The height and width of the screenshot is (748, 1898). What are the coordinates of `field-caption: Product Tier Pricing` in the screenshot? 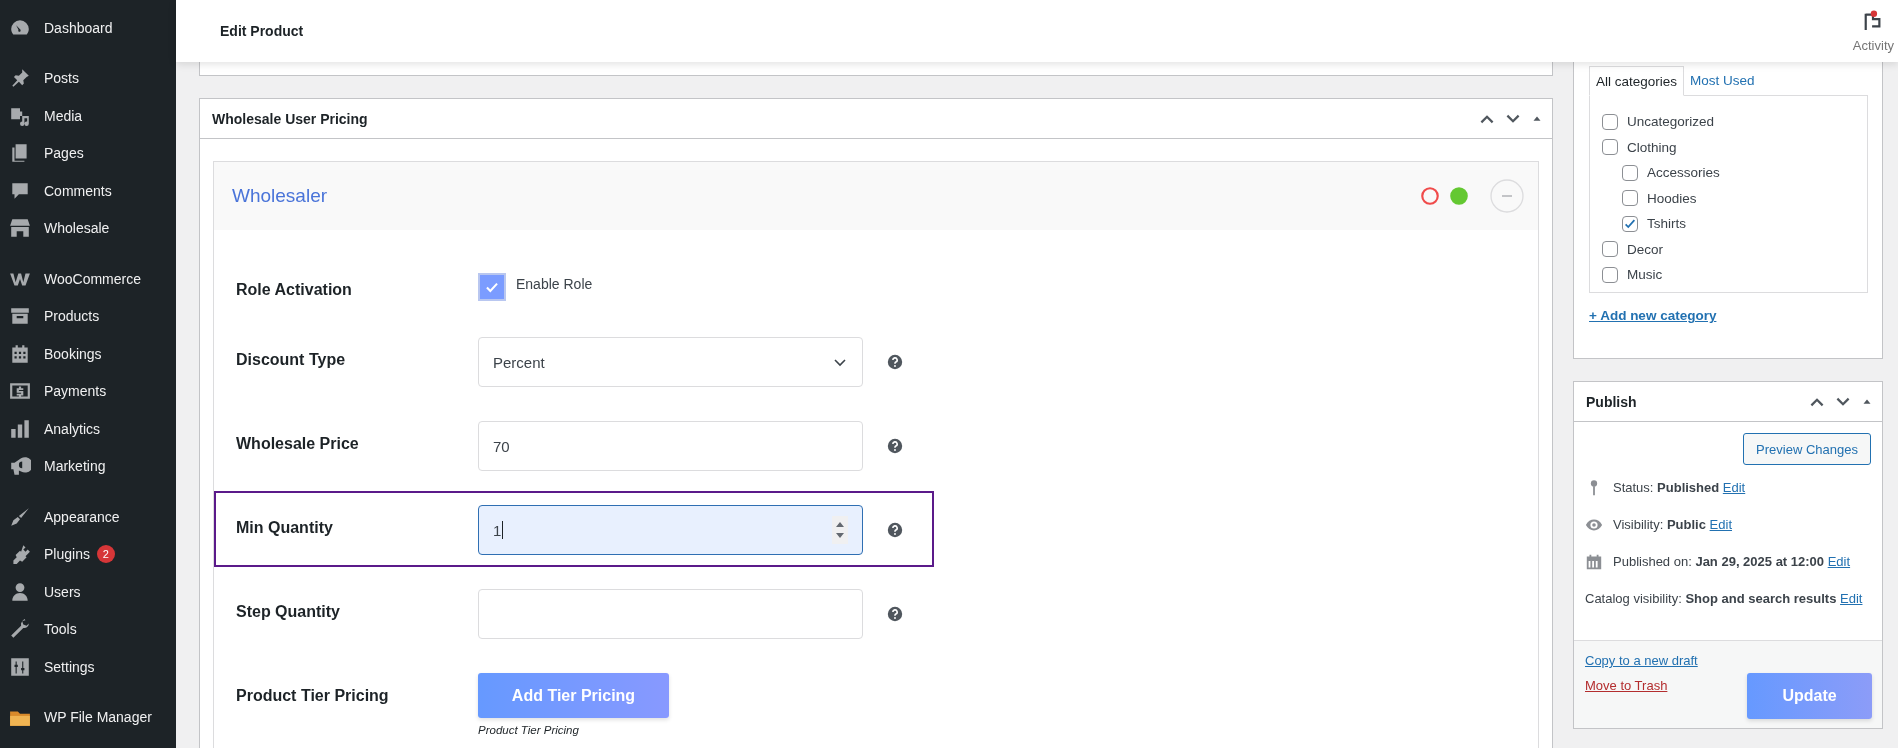 It's located at (529, 730).